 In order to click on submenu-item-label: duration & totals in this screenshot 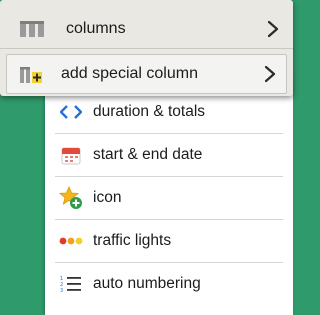, I will do `click(149, 111)`.